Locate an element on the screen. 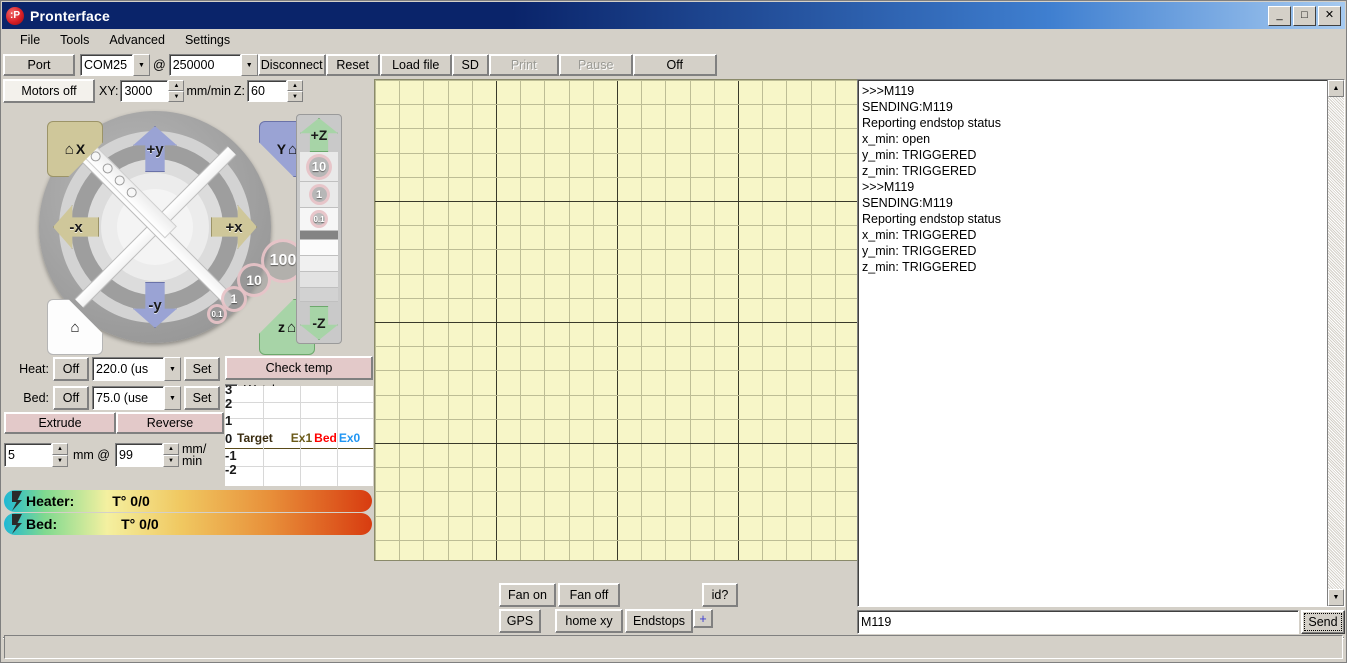  graph-legend: Target Ex1 Bed Ex0 is located at coordinates (300, 438).